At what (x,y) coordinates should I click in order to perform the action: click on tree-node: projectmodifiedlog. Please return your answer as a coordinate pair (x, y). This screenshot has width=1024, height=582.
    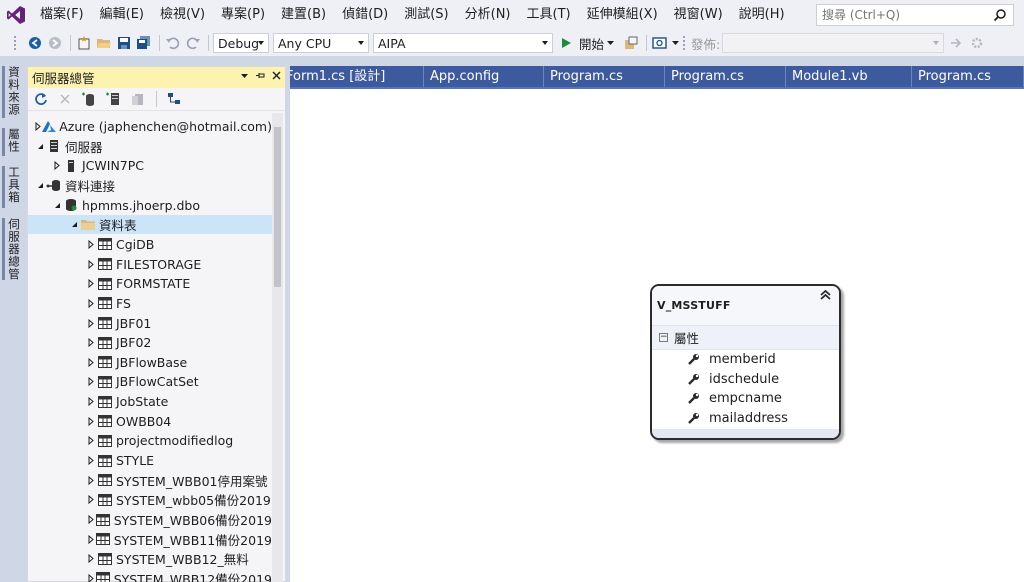
    Looking at the image, I should click on (150, 440).